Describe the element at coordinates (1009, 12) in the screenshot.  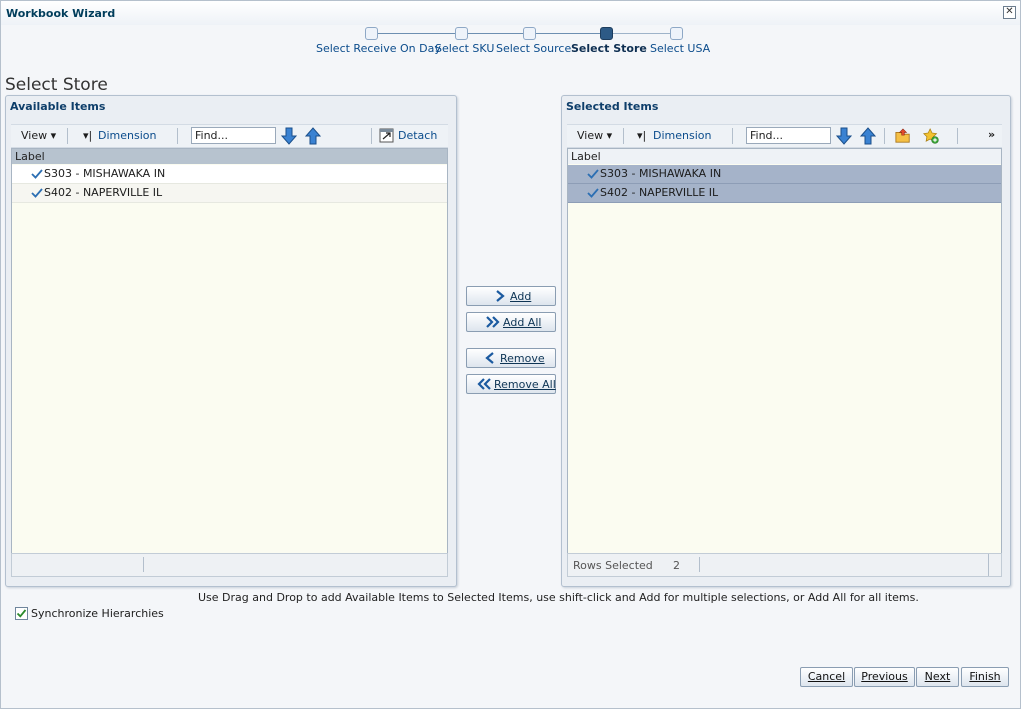
I see `close-icon: ✕` at that location.